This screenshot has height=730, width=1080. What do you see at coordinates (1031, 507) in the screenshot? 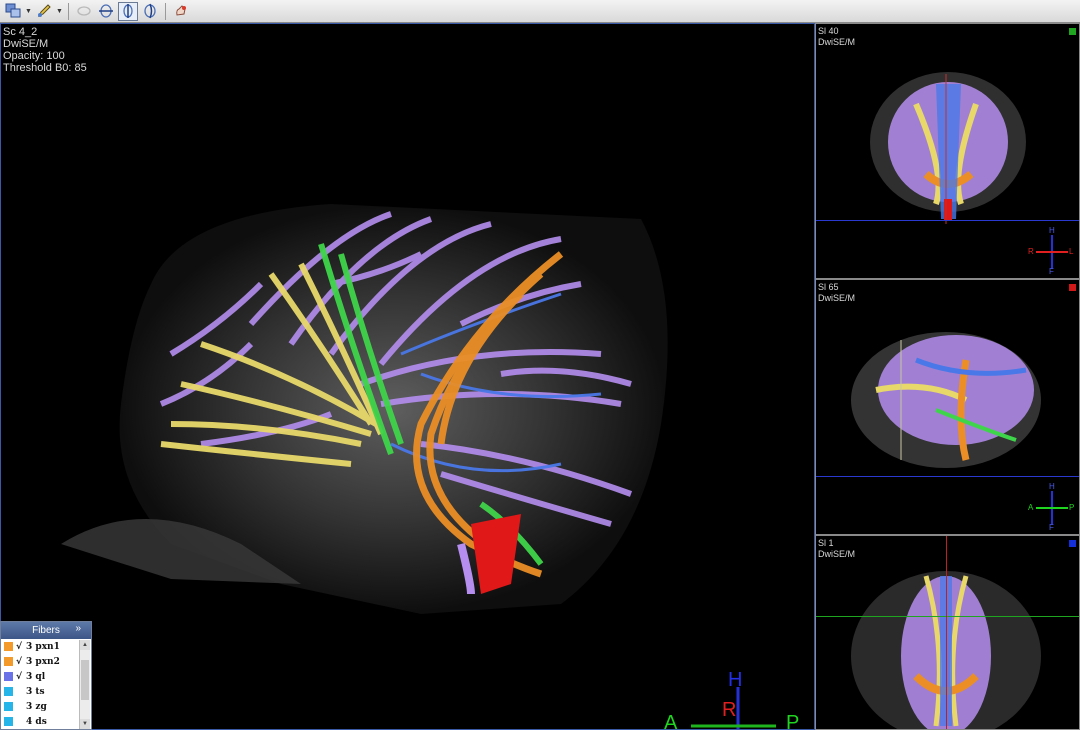
I see `orient-a-label: A` at bounding box center [1031, 507].